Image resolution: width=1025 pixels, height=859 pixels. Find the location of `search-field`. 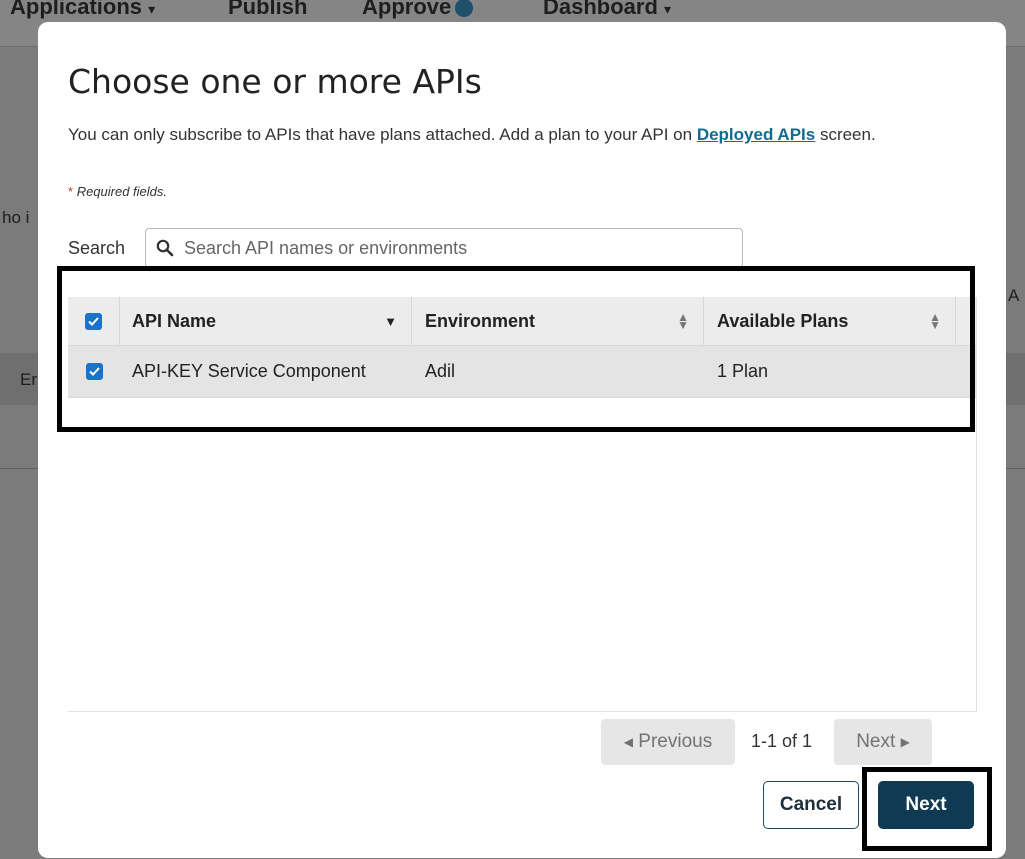

search-field is located at coordinates (444, 248).